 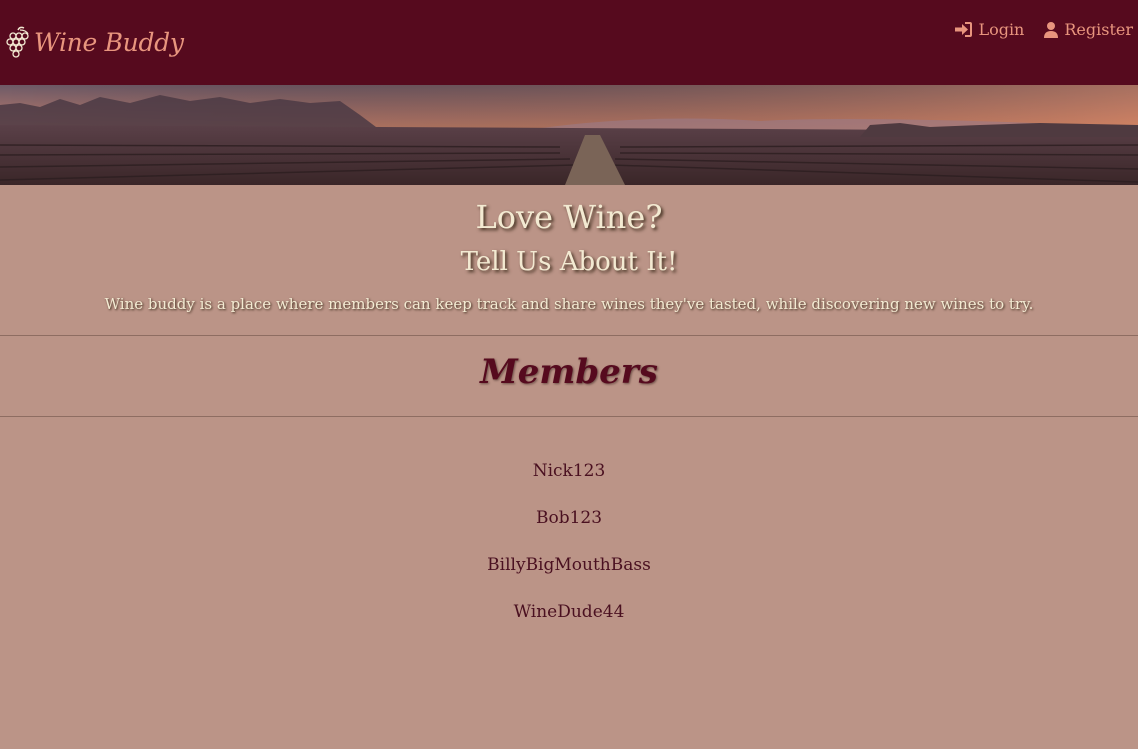 I want to click on register-label: Register, so click(x=1098, y=29).